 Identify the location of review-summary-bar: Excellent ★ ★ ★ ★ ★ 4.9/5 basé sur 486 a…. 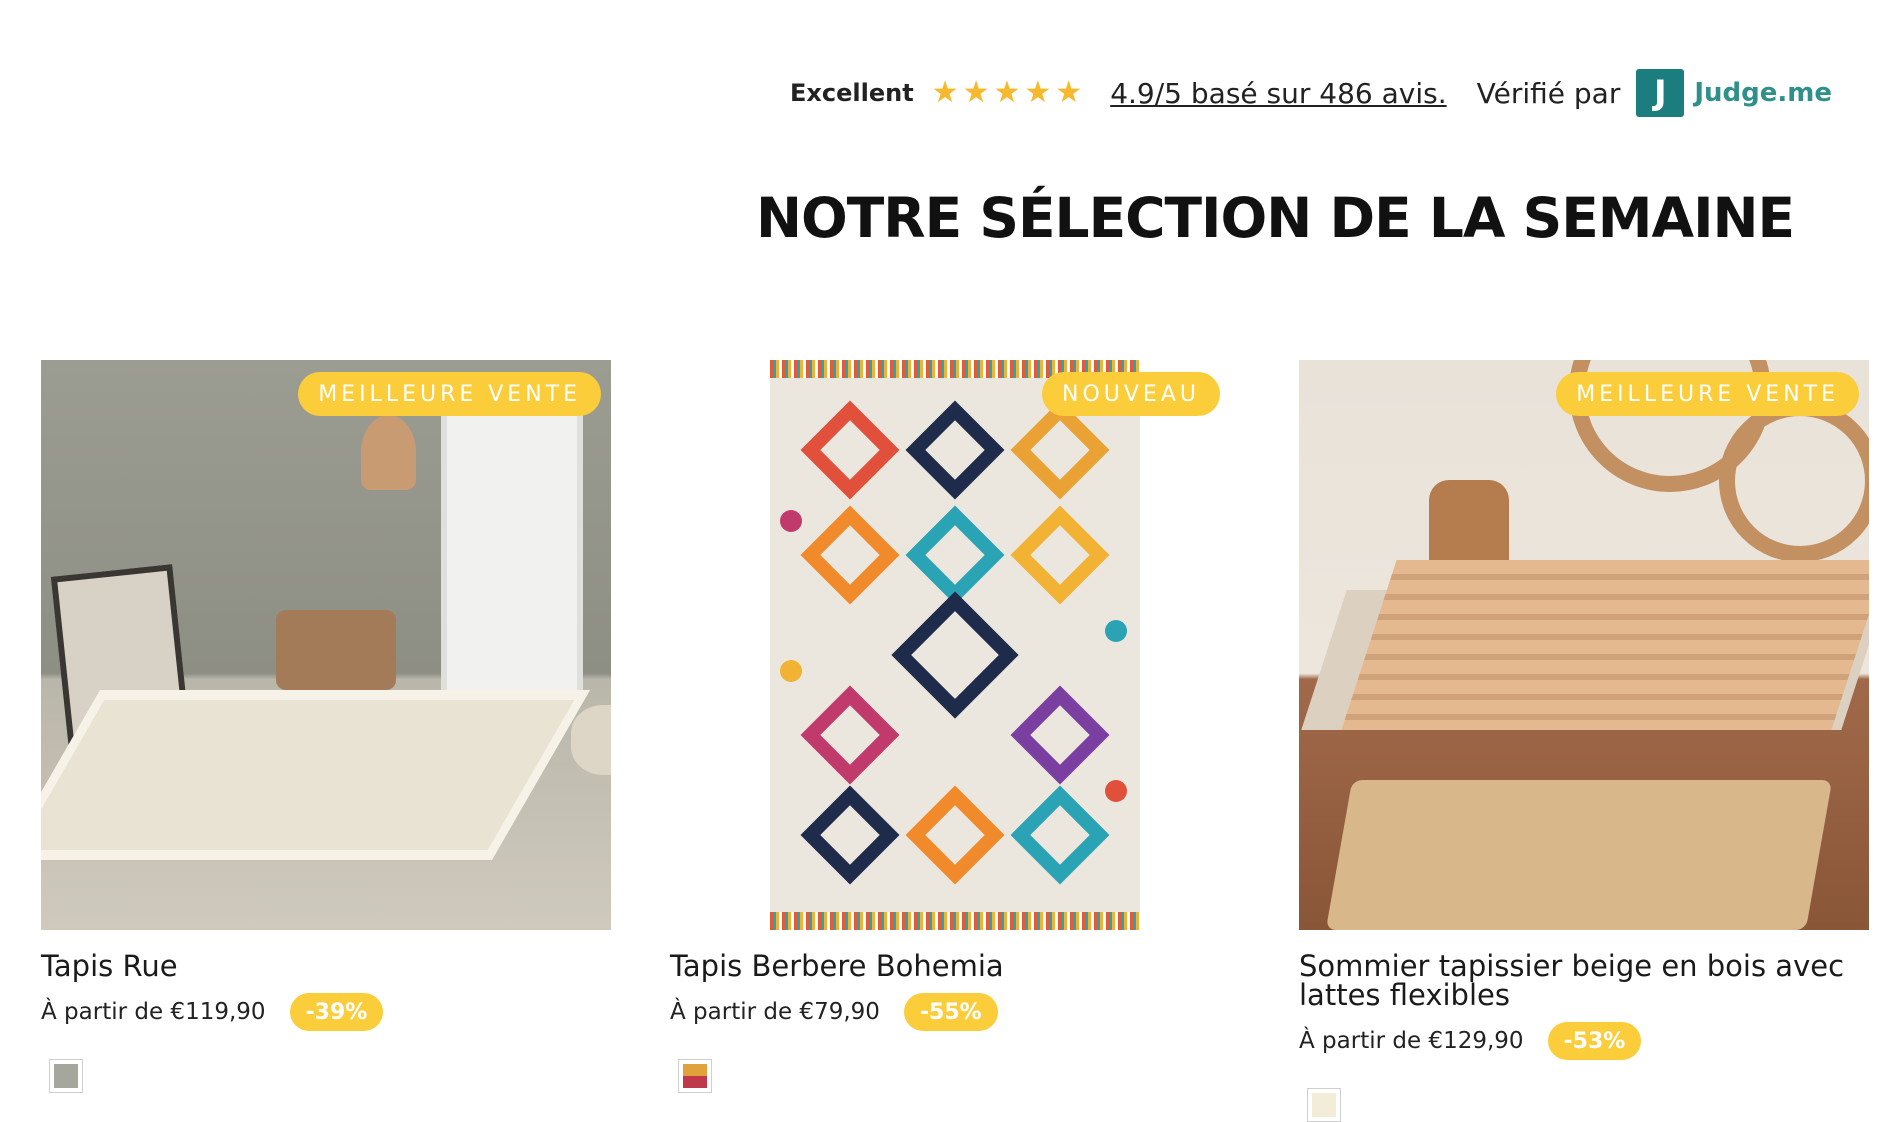
(1311, 93).